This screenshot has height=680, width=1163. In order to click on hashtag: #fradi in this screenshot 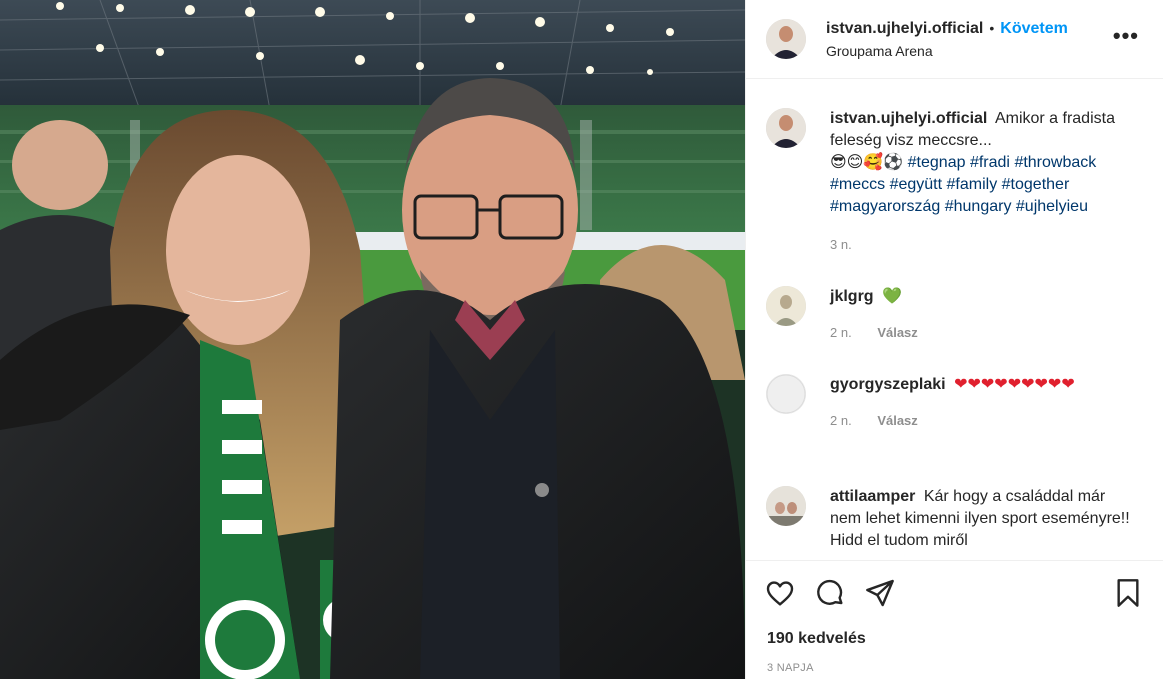, I will do `click(990, 162)`.